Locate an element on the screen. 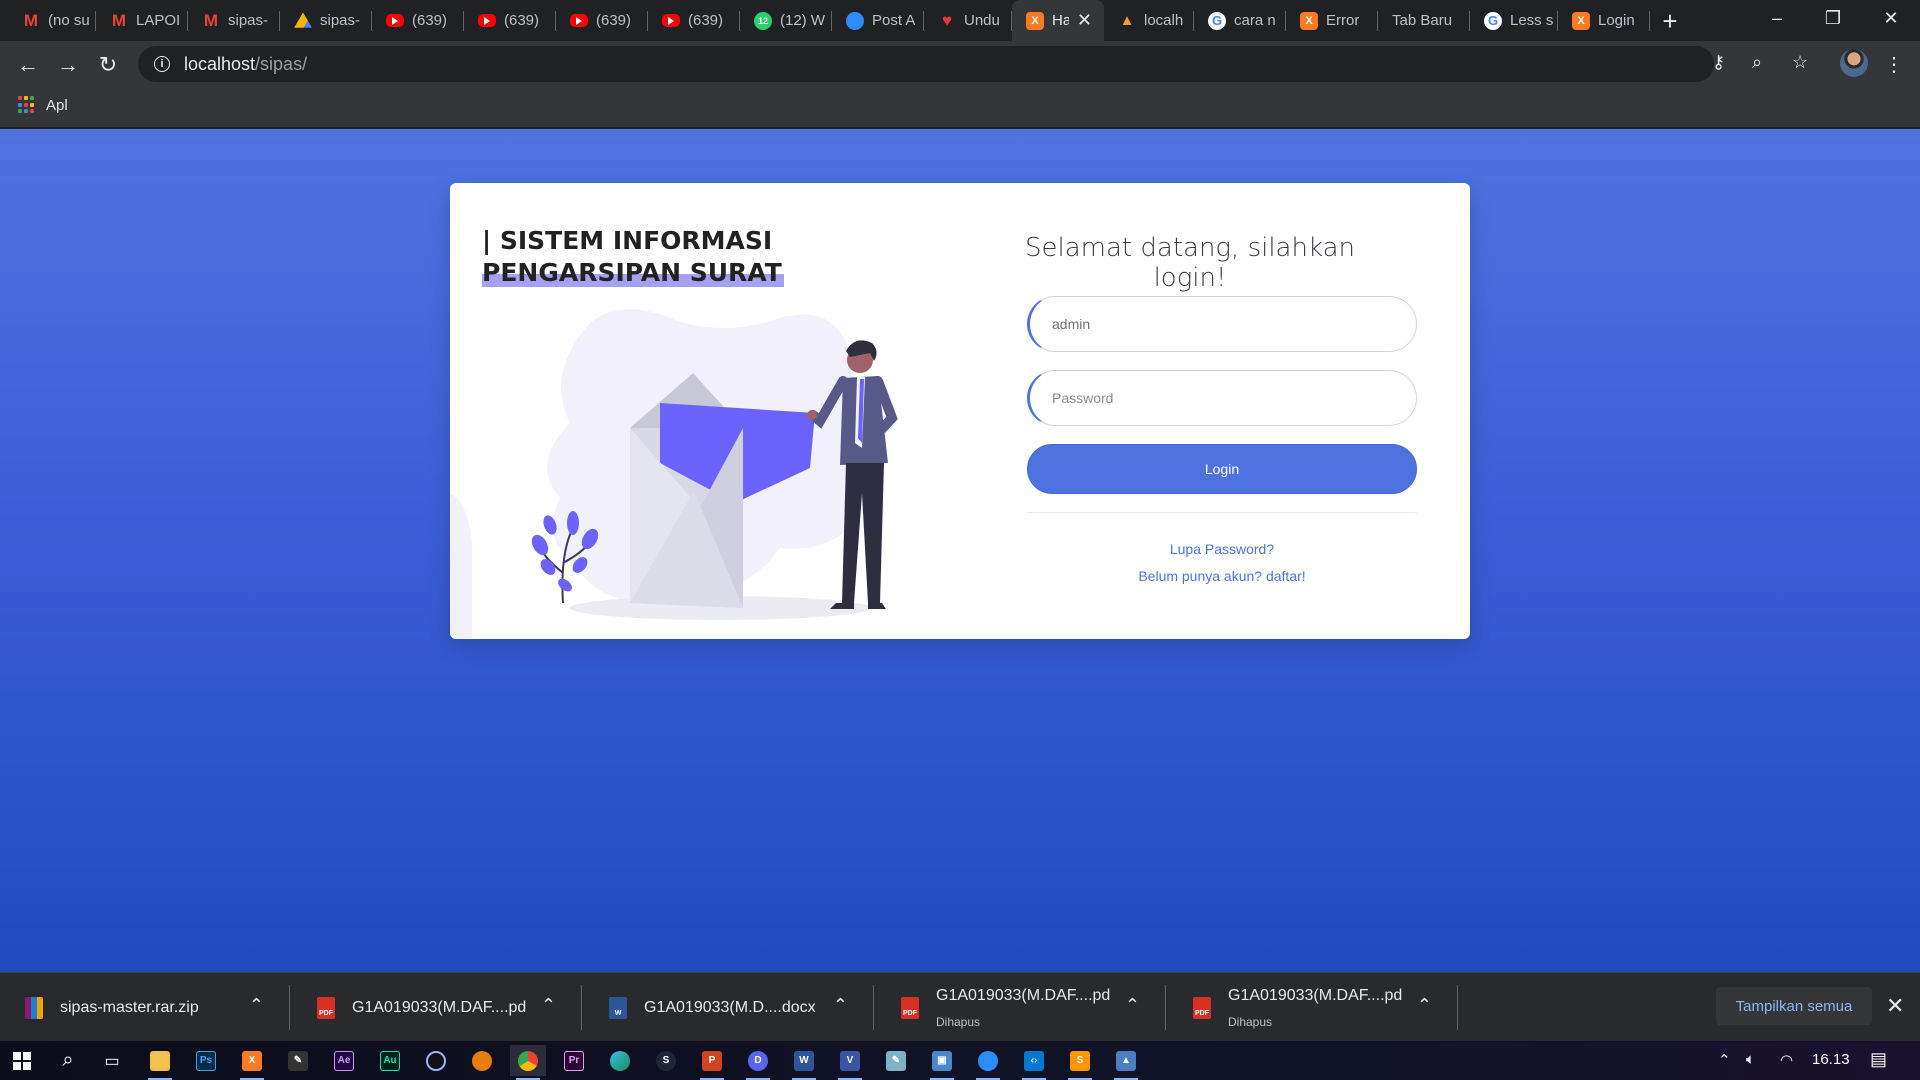 The width and height of the screenshot is (1920, 1080). steam-icon: S is located at coordinates (666, 1060).